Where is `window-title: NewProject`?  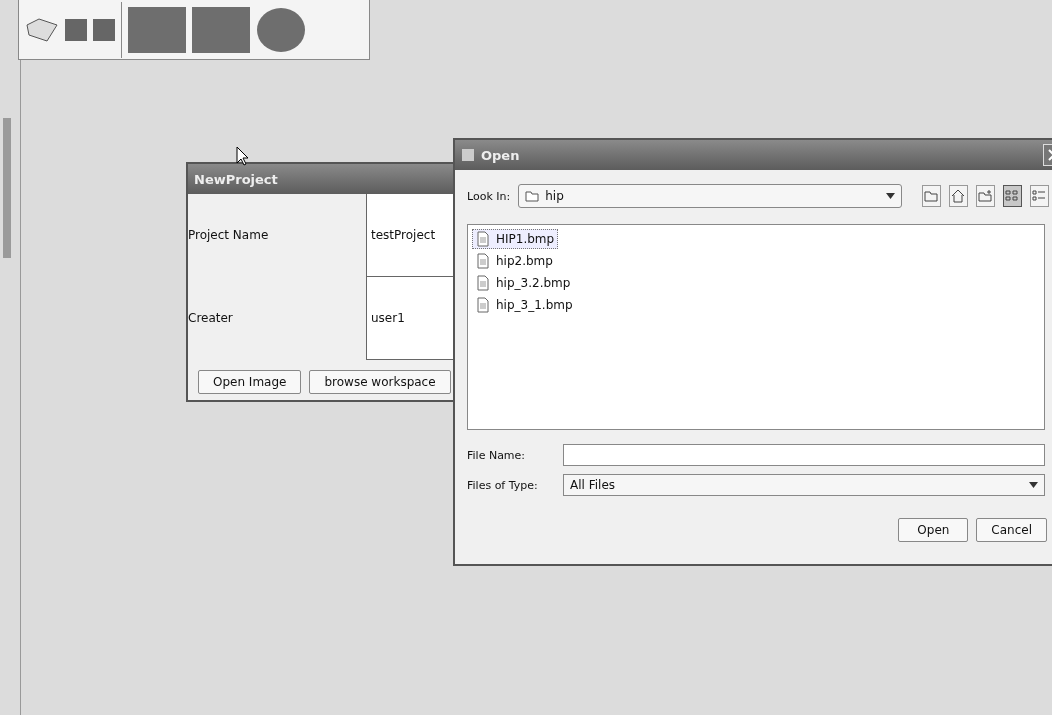
window-title: NewProject is located at coordinates (236, 179).